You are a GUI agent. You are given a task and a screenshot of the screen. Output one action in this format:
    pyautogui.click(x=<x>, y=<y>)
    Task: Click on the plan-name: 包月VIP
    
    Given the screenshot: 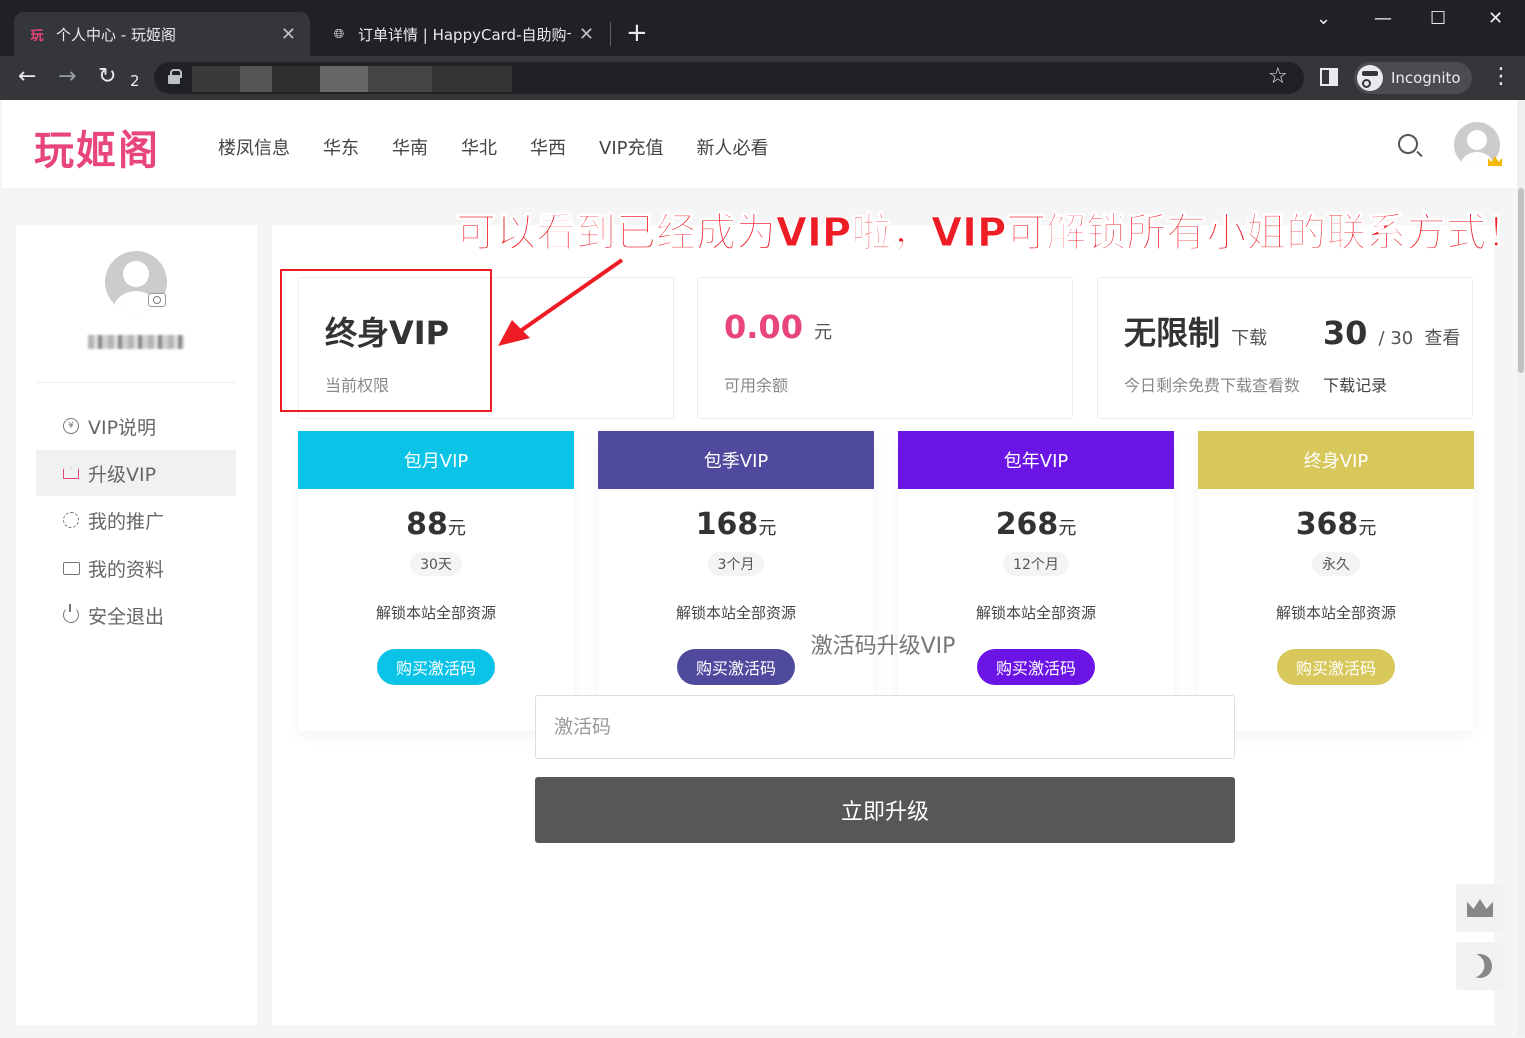 What is the action you would take?
    pyautogui.click(x=436, y=460)
    